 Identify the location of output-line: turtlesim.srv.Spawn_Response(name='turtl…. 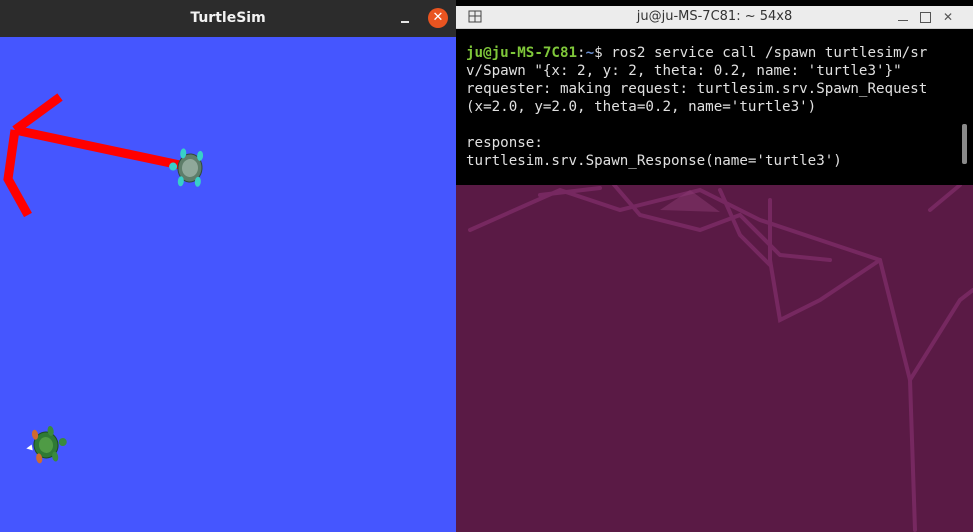
(654, 161).